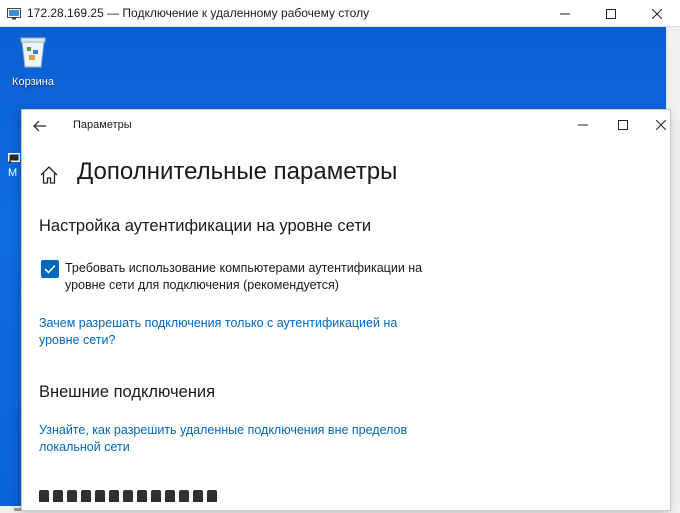 The image size is (680, 513). What do you see at coordinates (33, 52) in the screenshot?
I see `recycle-bin-icon` at bounding box center [33, 52].